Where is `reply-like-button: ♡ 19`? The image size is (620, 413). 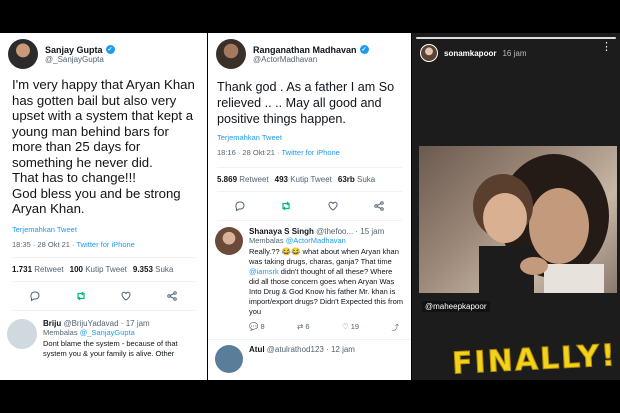 reply-like-button: ♡ 19 is located at coordinates (350, 327).